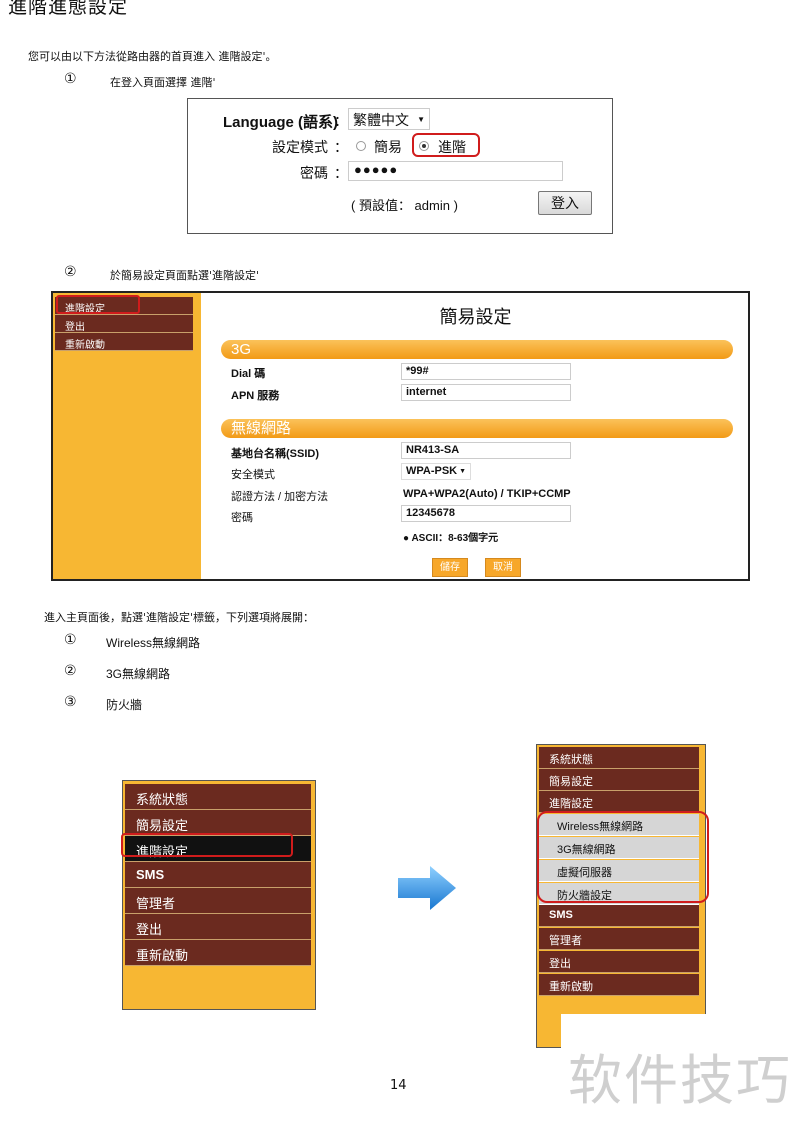 The width and height of the screenshot is (800, 1132). I want to click on language-value: 繁體中文, so click(381, 120).